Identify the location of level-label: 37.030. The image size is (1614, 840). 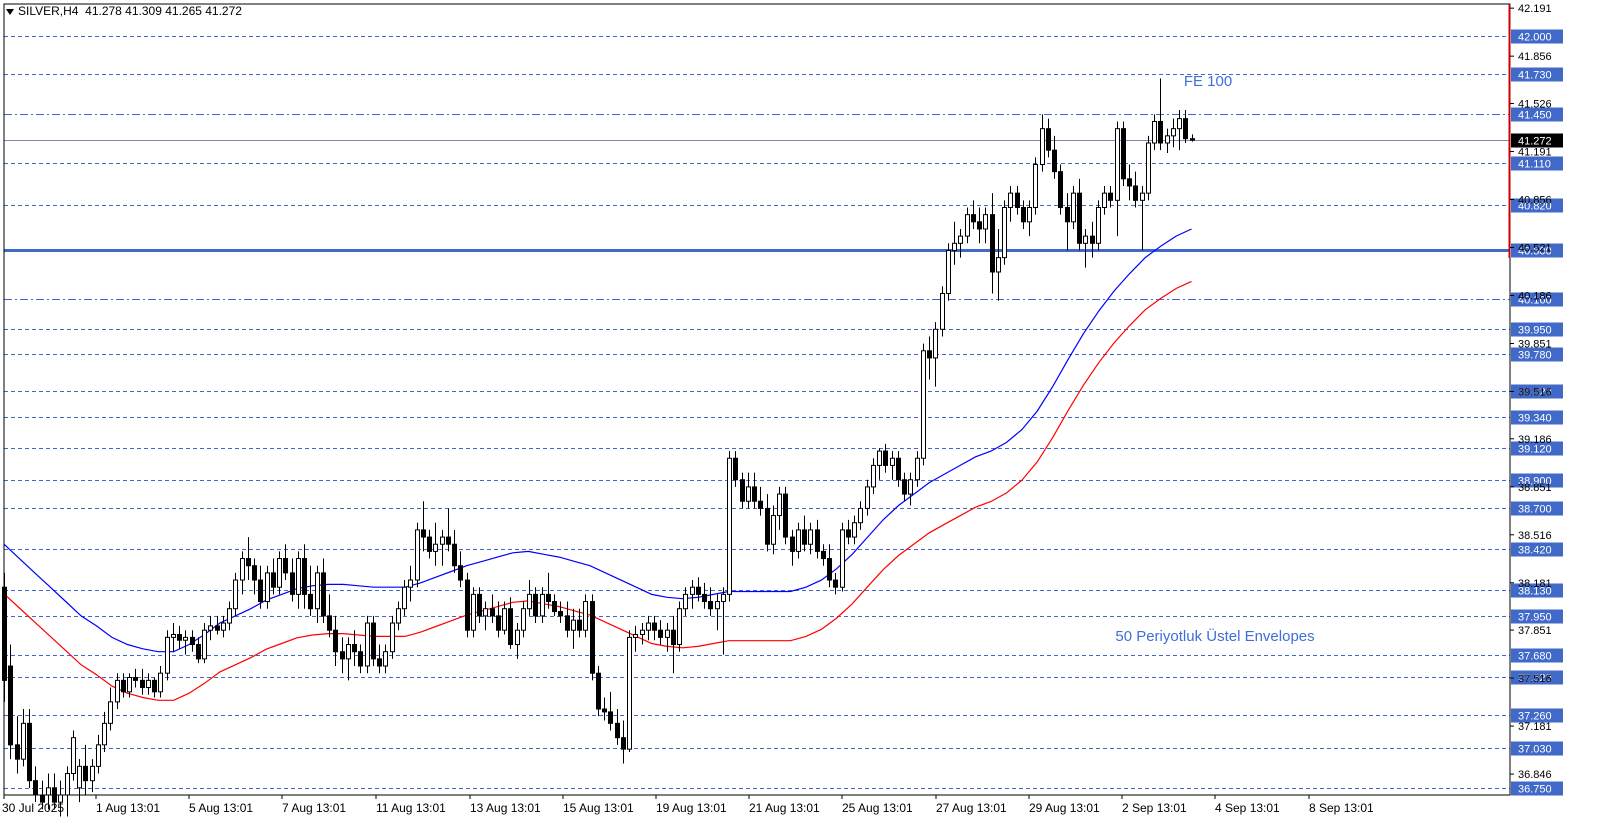
(1535, 750).